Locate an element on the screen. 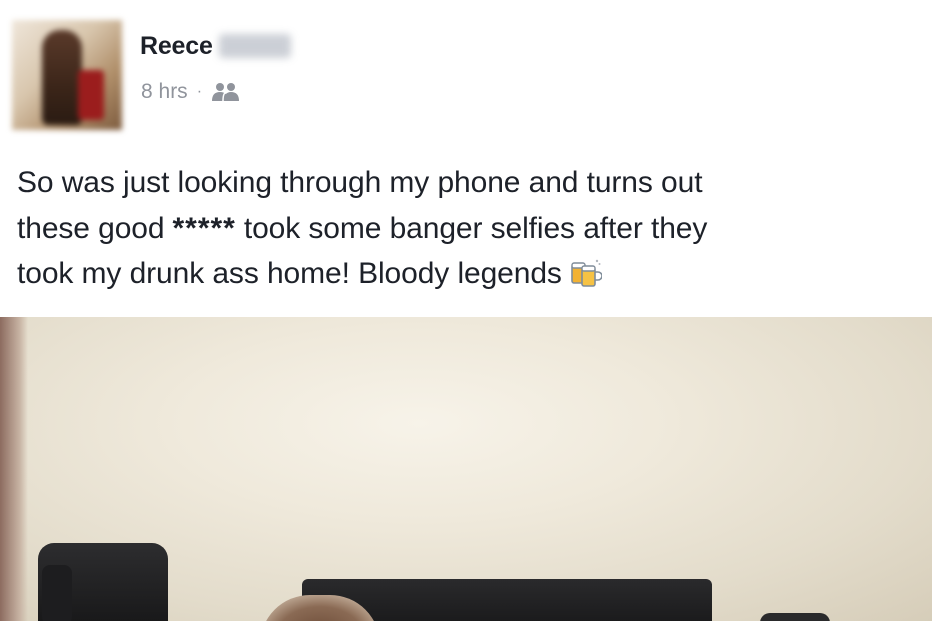 The image size is (932, 621). beer-mugs-emoji-icon is located at coordinates (586, 273).